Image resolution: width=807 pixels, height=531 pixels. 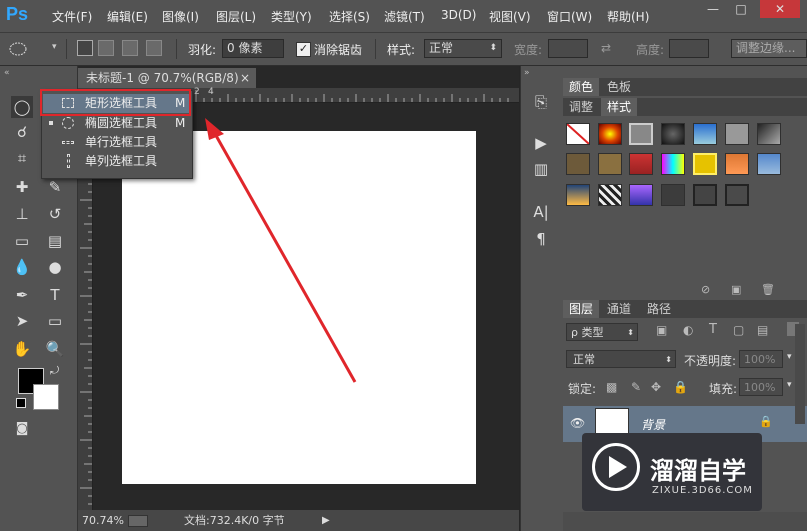 What do you see at coordinates (685, 87) in the screenshot?
I see `color-panel-tabs: 颜色 色板` at bounding box center [685, 87].